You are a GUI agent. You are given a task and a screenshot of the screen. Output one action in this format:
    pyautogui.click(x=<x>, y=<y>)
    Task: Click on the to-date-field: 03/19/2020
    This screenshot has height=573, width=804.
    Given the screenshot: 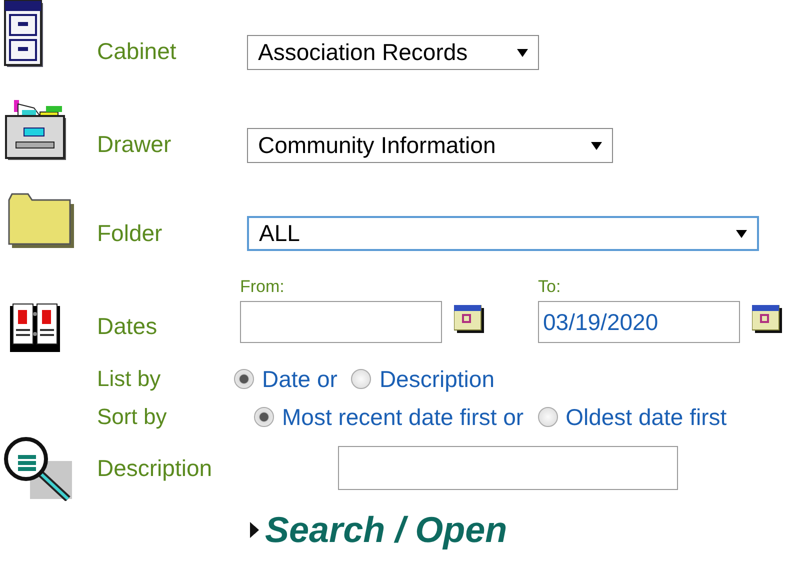 What is the action you would take?
    pyautogui.click(x=639, y=322)
    